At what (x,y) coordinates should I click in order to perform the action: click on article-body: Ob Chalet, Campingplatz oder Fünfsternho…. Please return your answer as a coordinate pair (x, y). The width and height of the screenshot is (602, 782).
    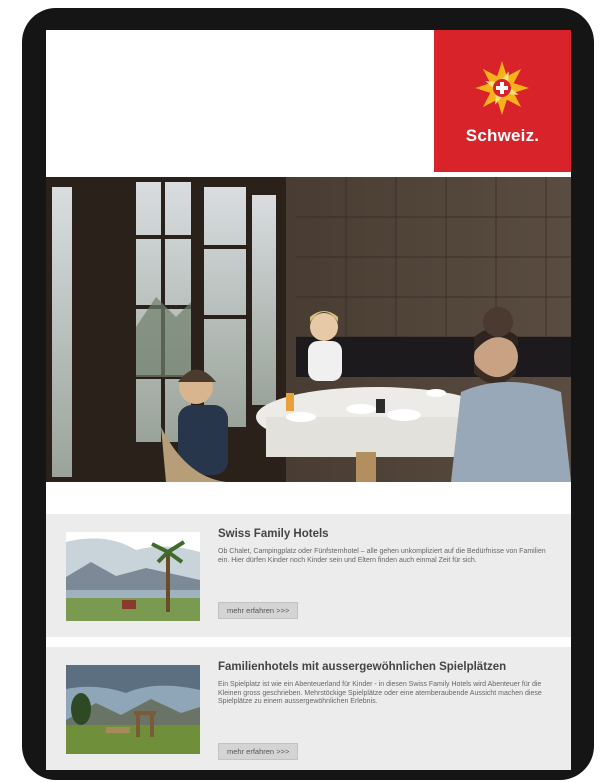
    Looking at the image, I should click on (382, 556).